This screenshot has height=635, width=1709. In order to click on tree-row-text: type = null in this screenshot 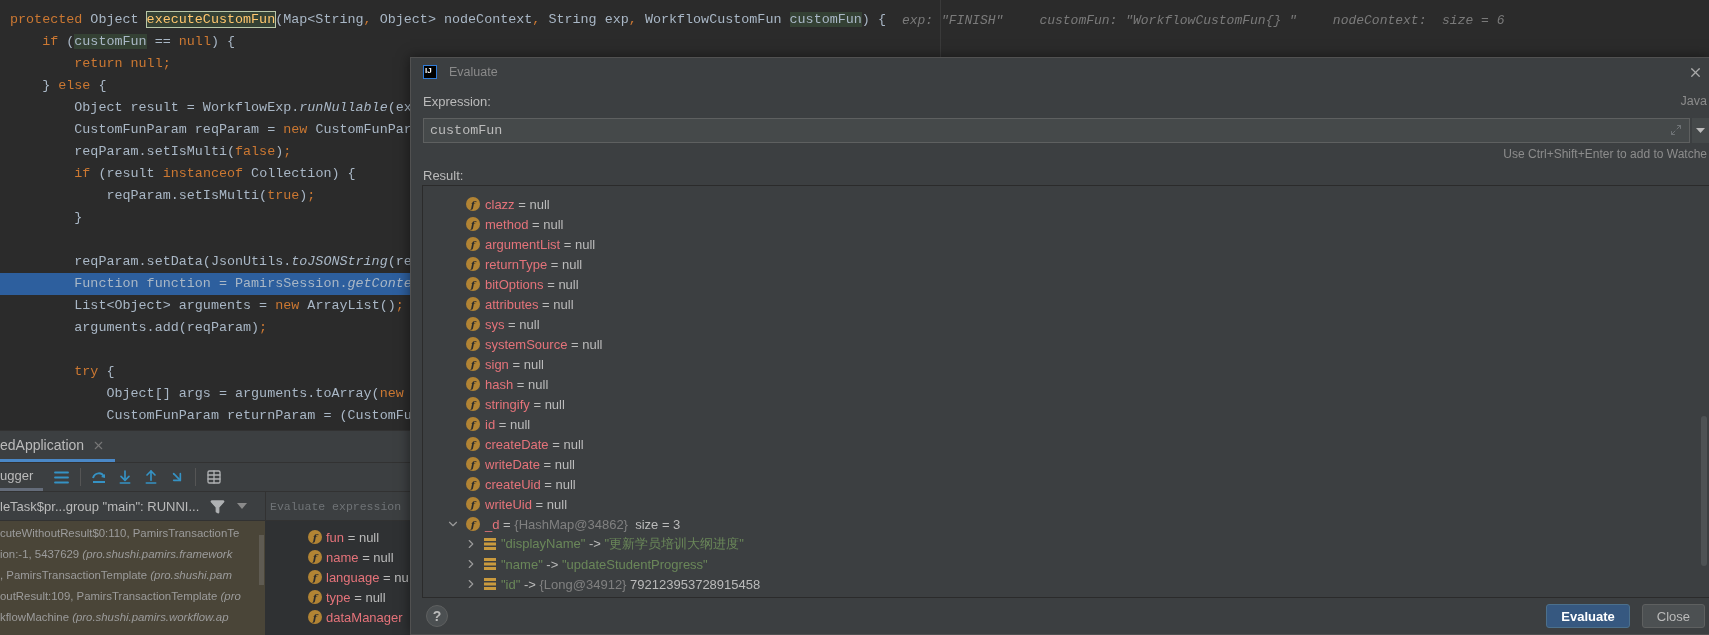, I will do `click(356, 597)`.